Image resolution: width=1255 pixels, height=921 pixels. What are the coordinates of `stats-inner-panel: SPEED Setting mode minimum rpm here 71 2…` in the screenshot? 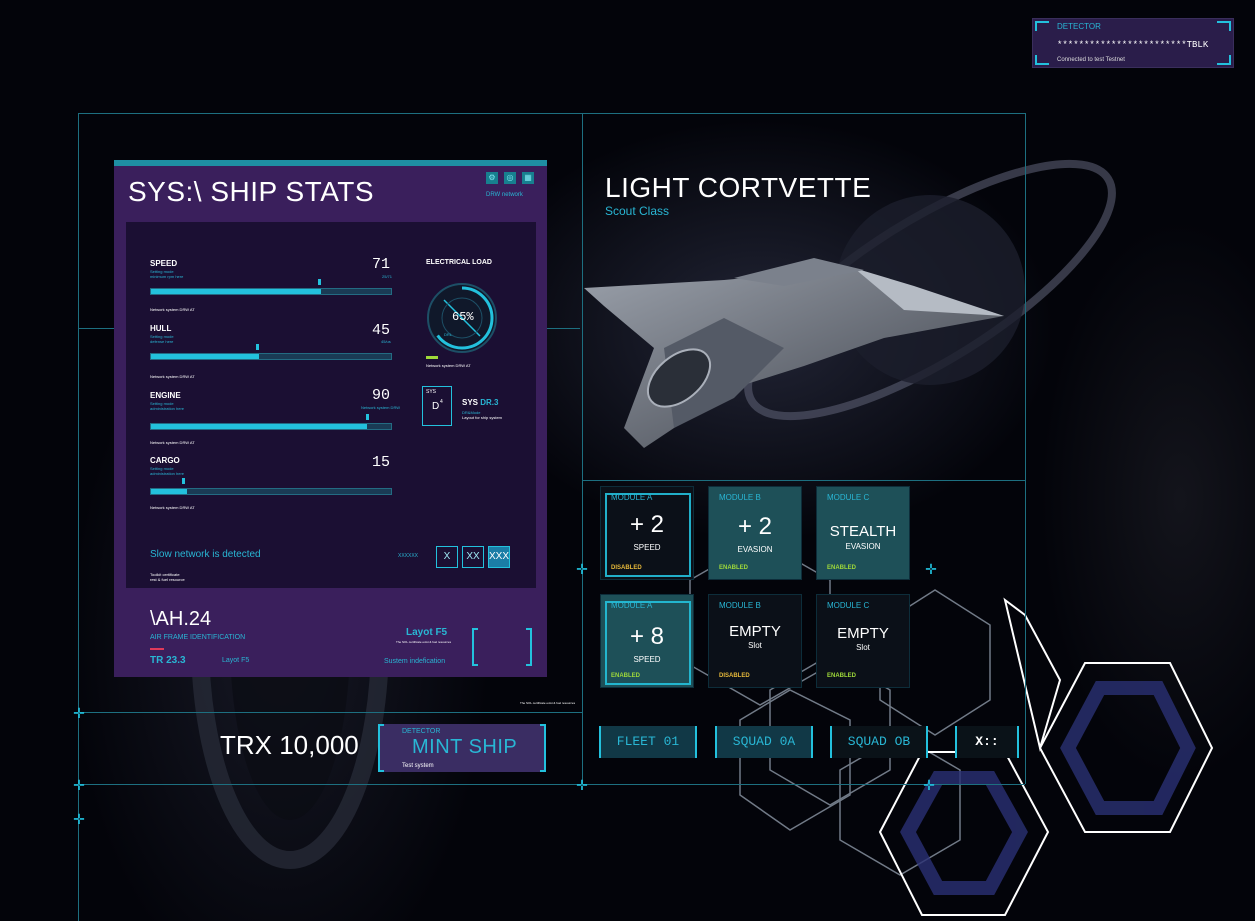 It's located at (331, 405).